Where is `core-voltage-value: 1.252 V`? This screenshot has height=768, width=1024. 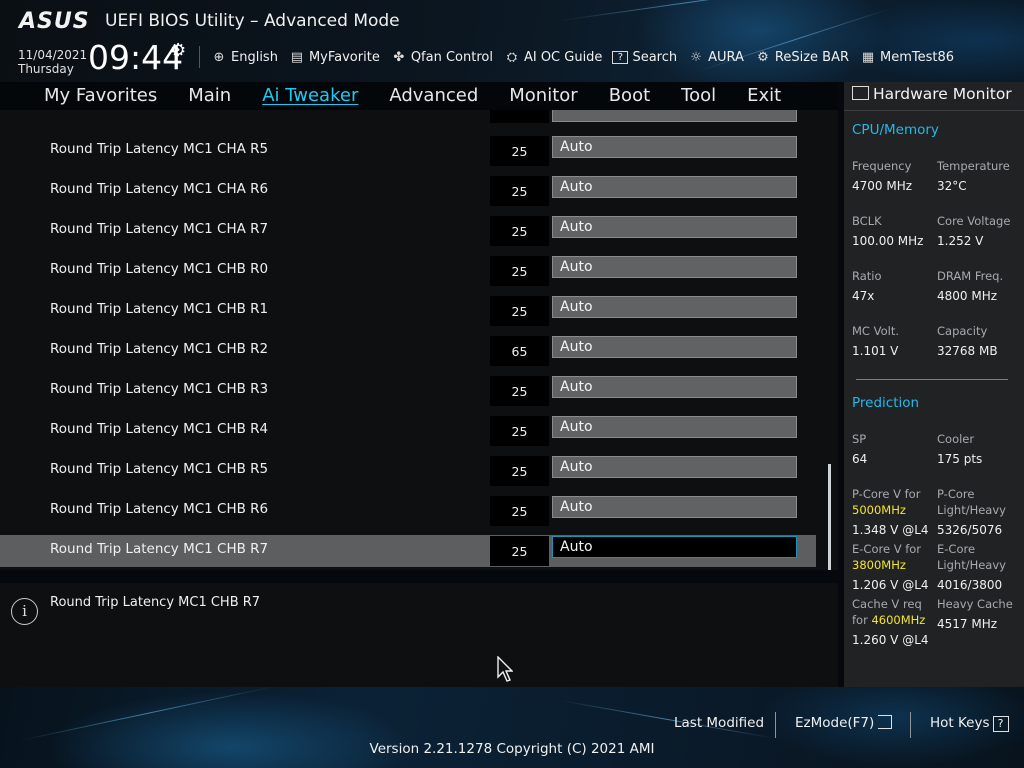 core-voltage-value: 1.252 V is located at coordinates (960, 241).